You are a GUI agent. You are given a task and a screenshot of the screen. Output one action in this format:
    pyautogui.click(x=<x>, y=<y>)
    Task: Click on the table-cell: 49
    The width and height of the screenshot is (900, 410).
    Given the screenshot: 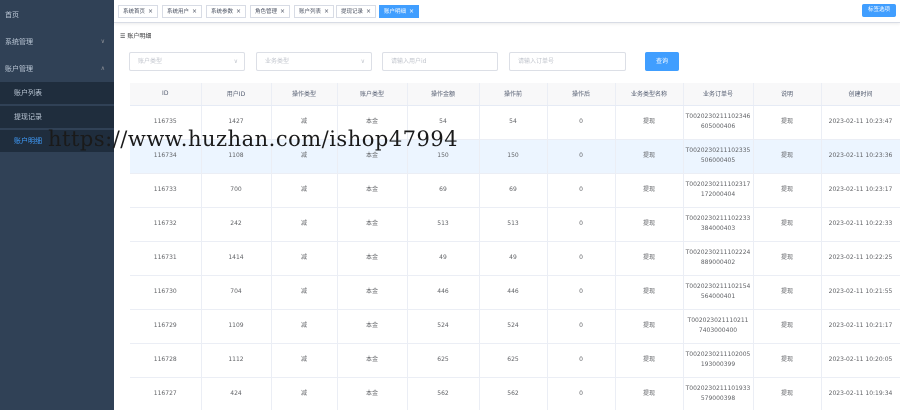 What is the action you would take?
    pyautogui.click(x=513, y=258)
    